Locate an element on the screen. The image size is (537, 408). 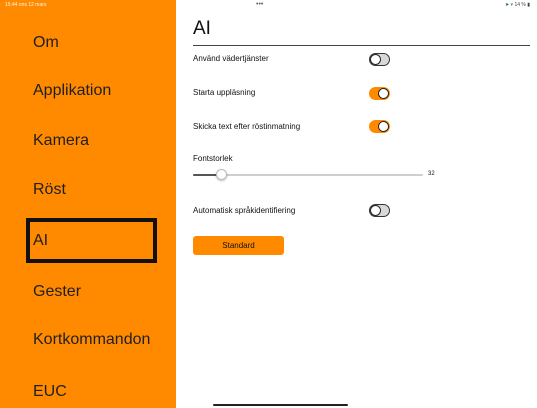
status-right: ➤ ▾ 14 % ▮ is located at coordinates (517, 5).